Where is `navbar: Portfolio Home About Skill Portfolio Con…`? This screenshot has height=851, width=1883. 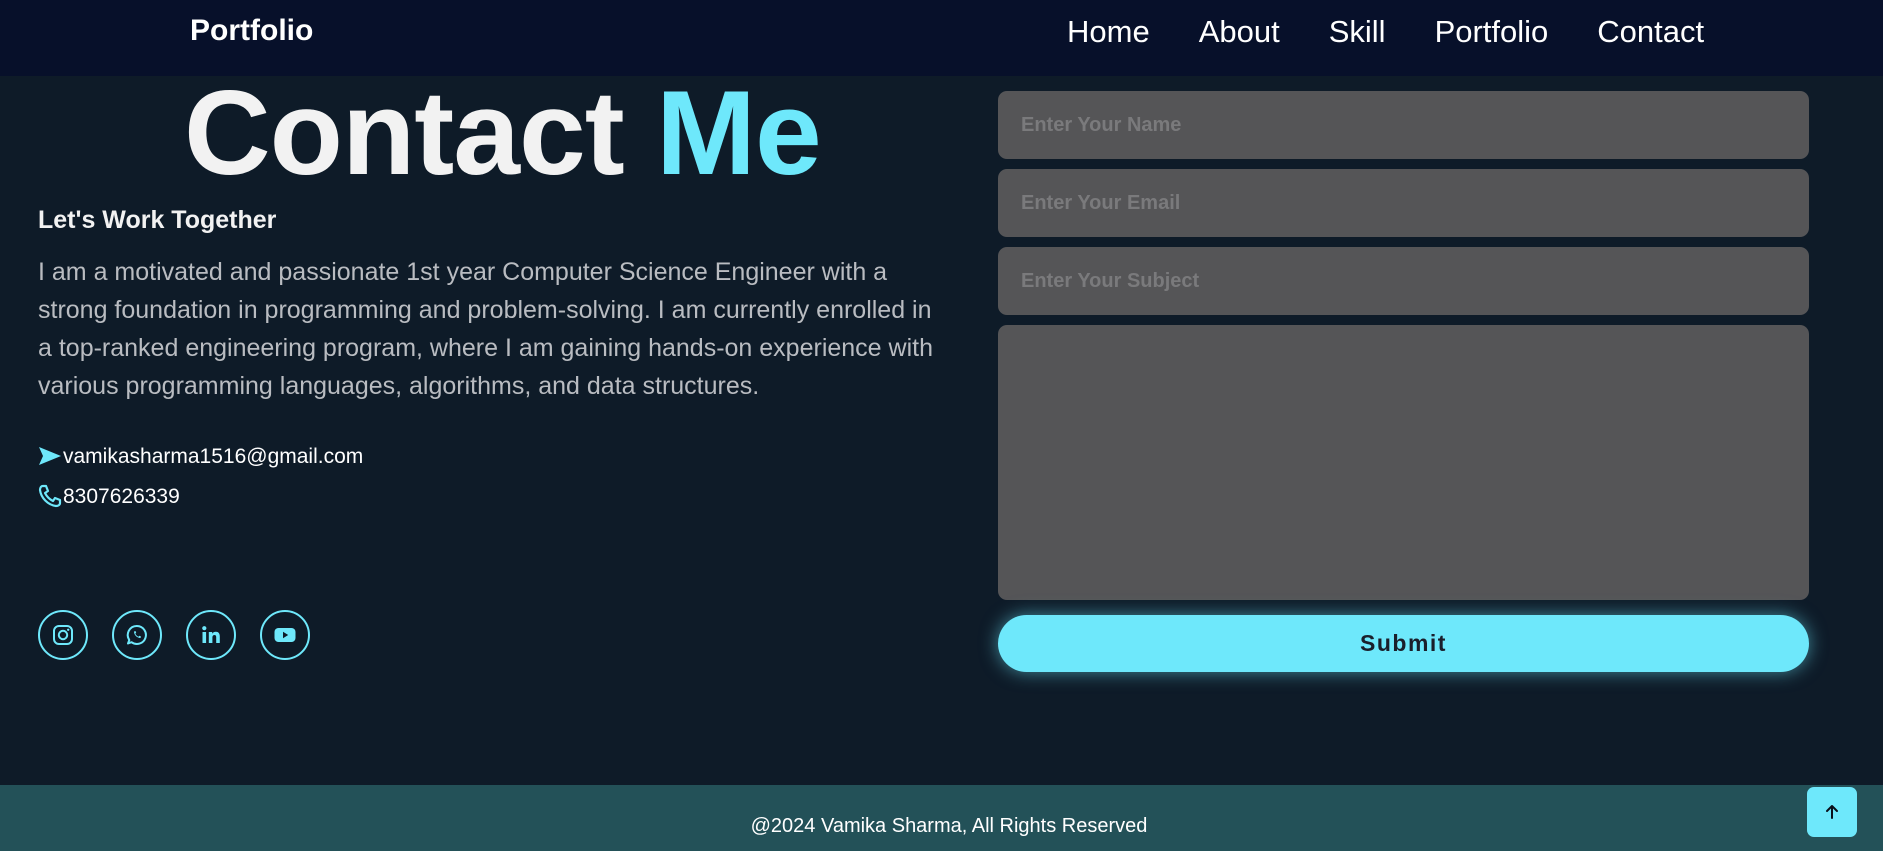 navbar: Portfolio Home About Skill Portfolio Con… is located at coordinates (941, 38).